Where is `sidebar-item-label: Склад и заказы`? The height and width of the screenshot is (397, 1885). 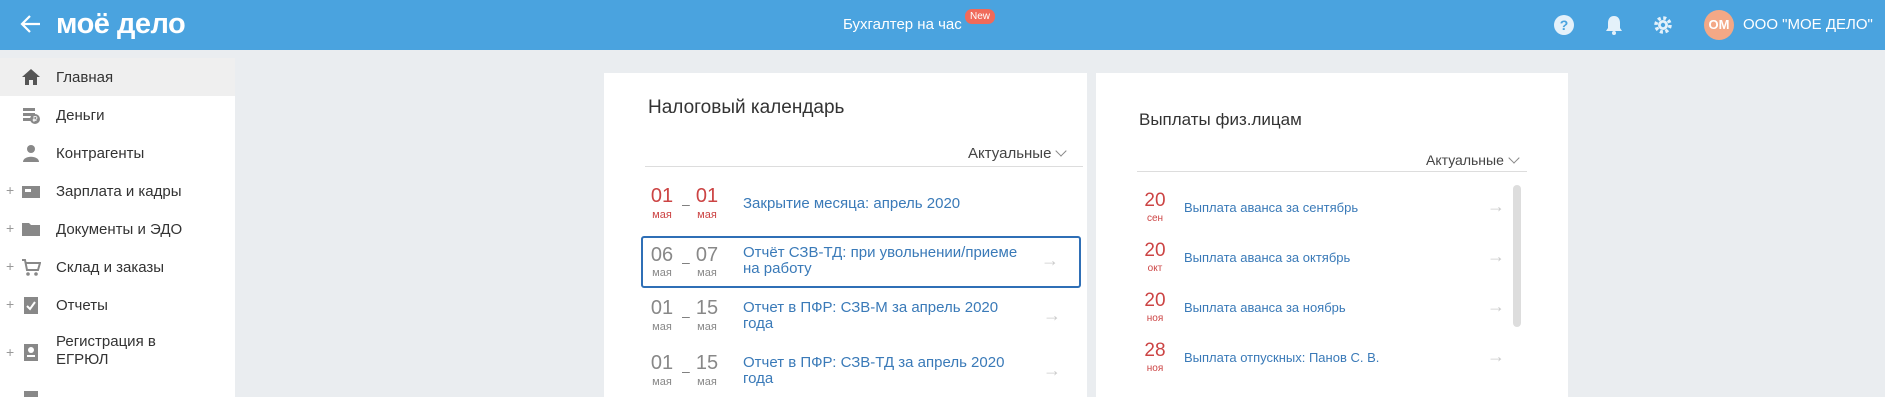
sidebar-item-label: Склад и заказы is located at coordinates (110, 267).